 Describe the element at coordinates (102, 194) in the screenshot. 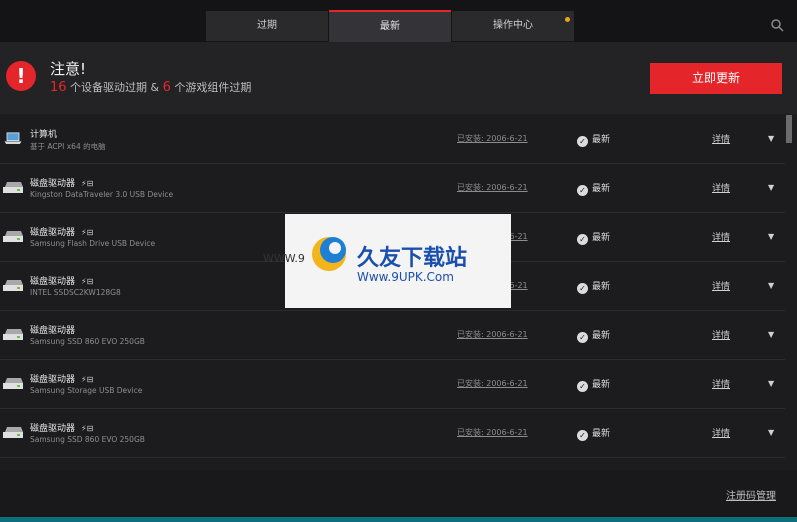

I see `device-model: Kingston DataTraveler 3.0 USB Device` at that location.